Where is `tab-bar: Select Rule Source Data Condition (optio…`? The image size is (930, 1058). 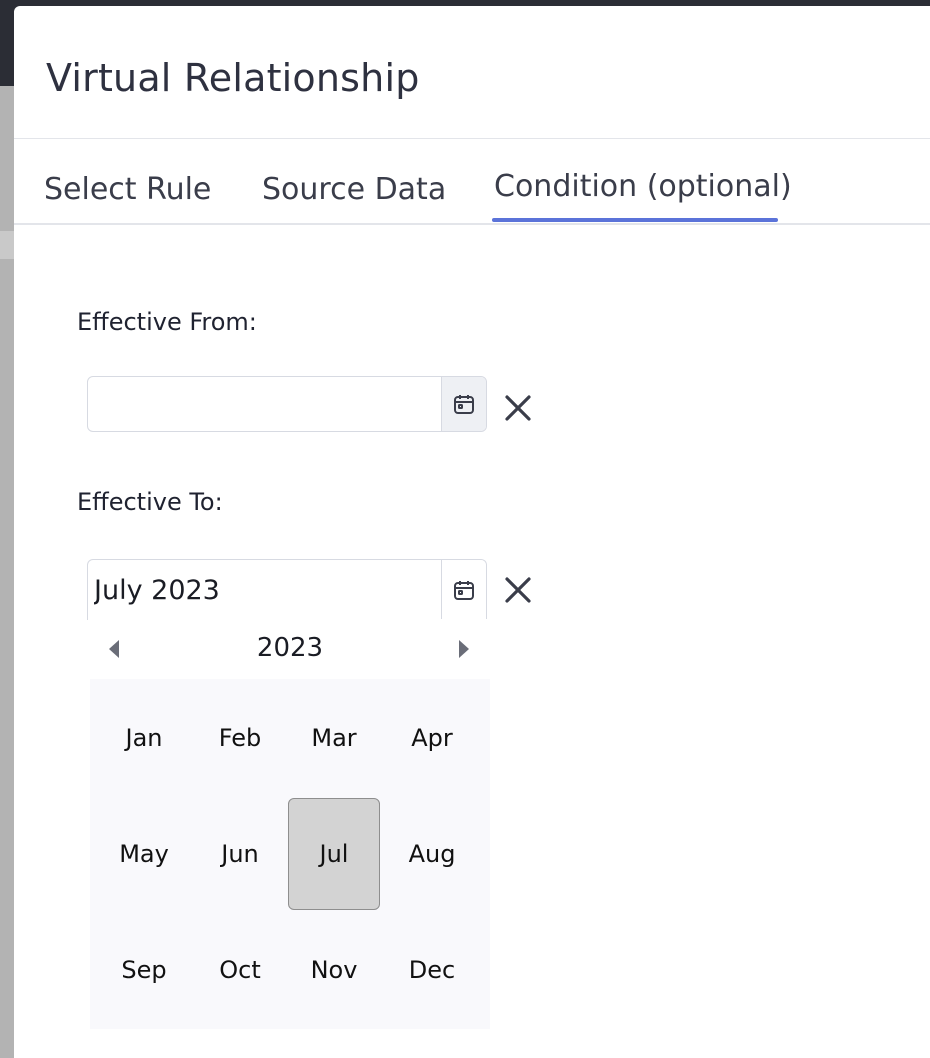
tab-bar: Select Rule Source Data Condition (optio… is located at coordinates (472, 182).